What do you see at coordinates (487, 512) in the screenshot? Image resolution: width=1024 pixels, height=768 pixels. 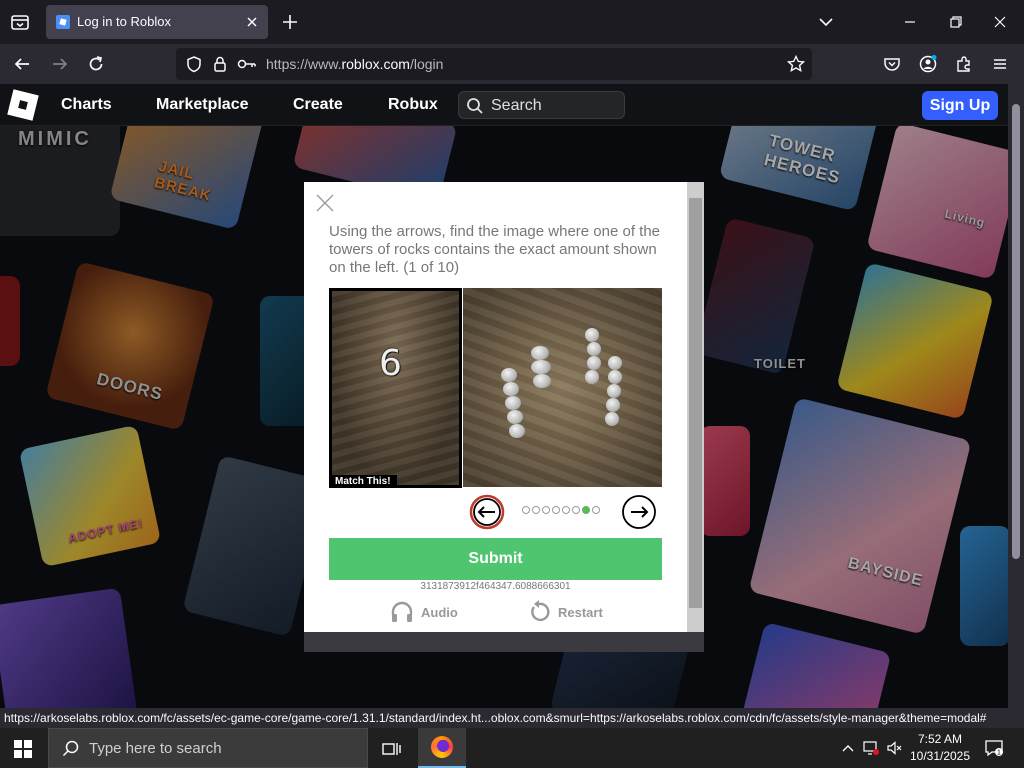 I see `previous-arrow-button` at bounding box center [487, 512].